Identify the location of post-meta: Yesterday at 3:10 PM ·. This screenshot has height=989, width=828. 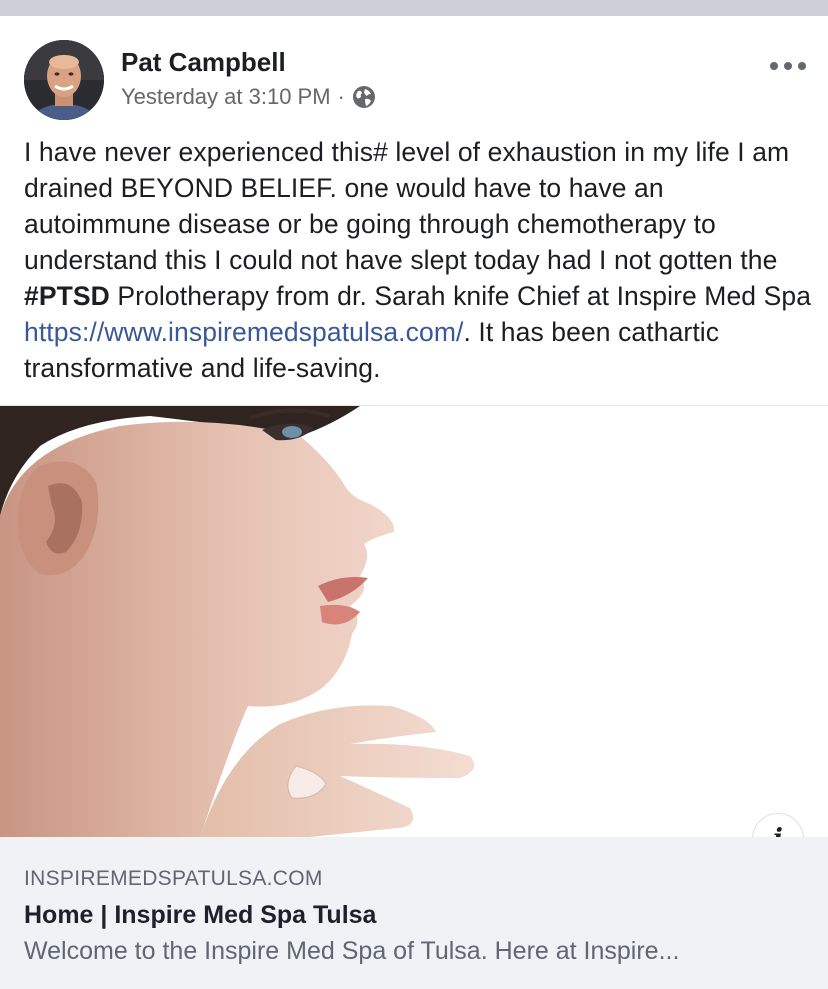
(248, 97).